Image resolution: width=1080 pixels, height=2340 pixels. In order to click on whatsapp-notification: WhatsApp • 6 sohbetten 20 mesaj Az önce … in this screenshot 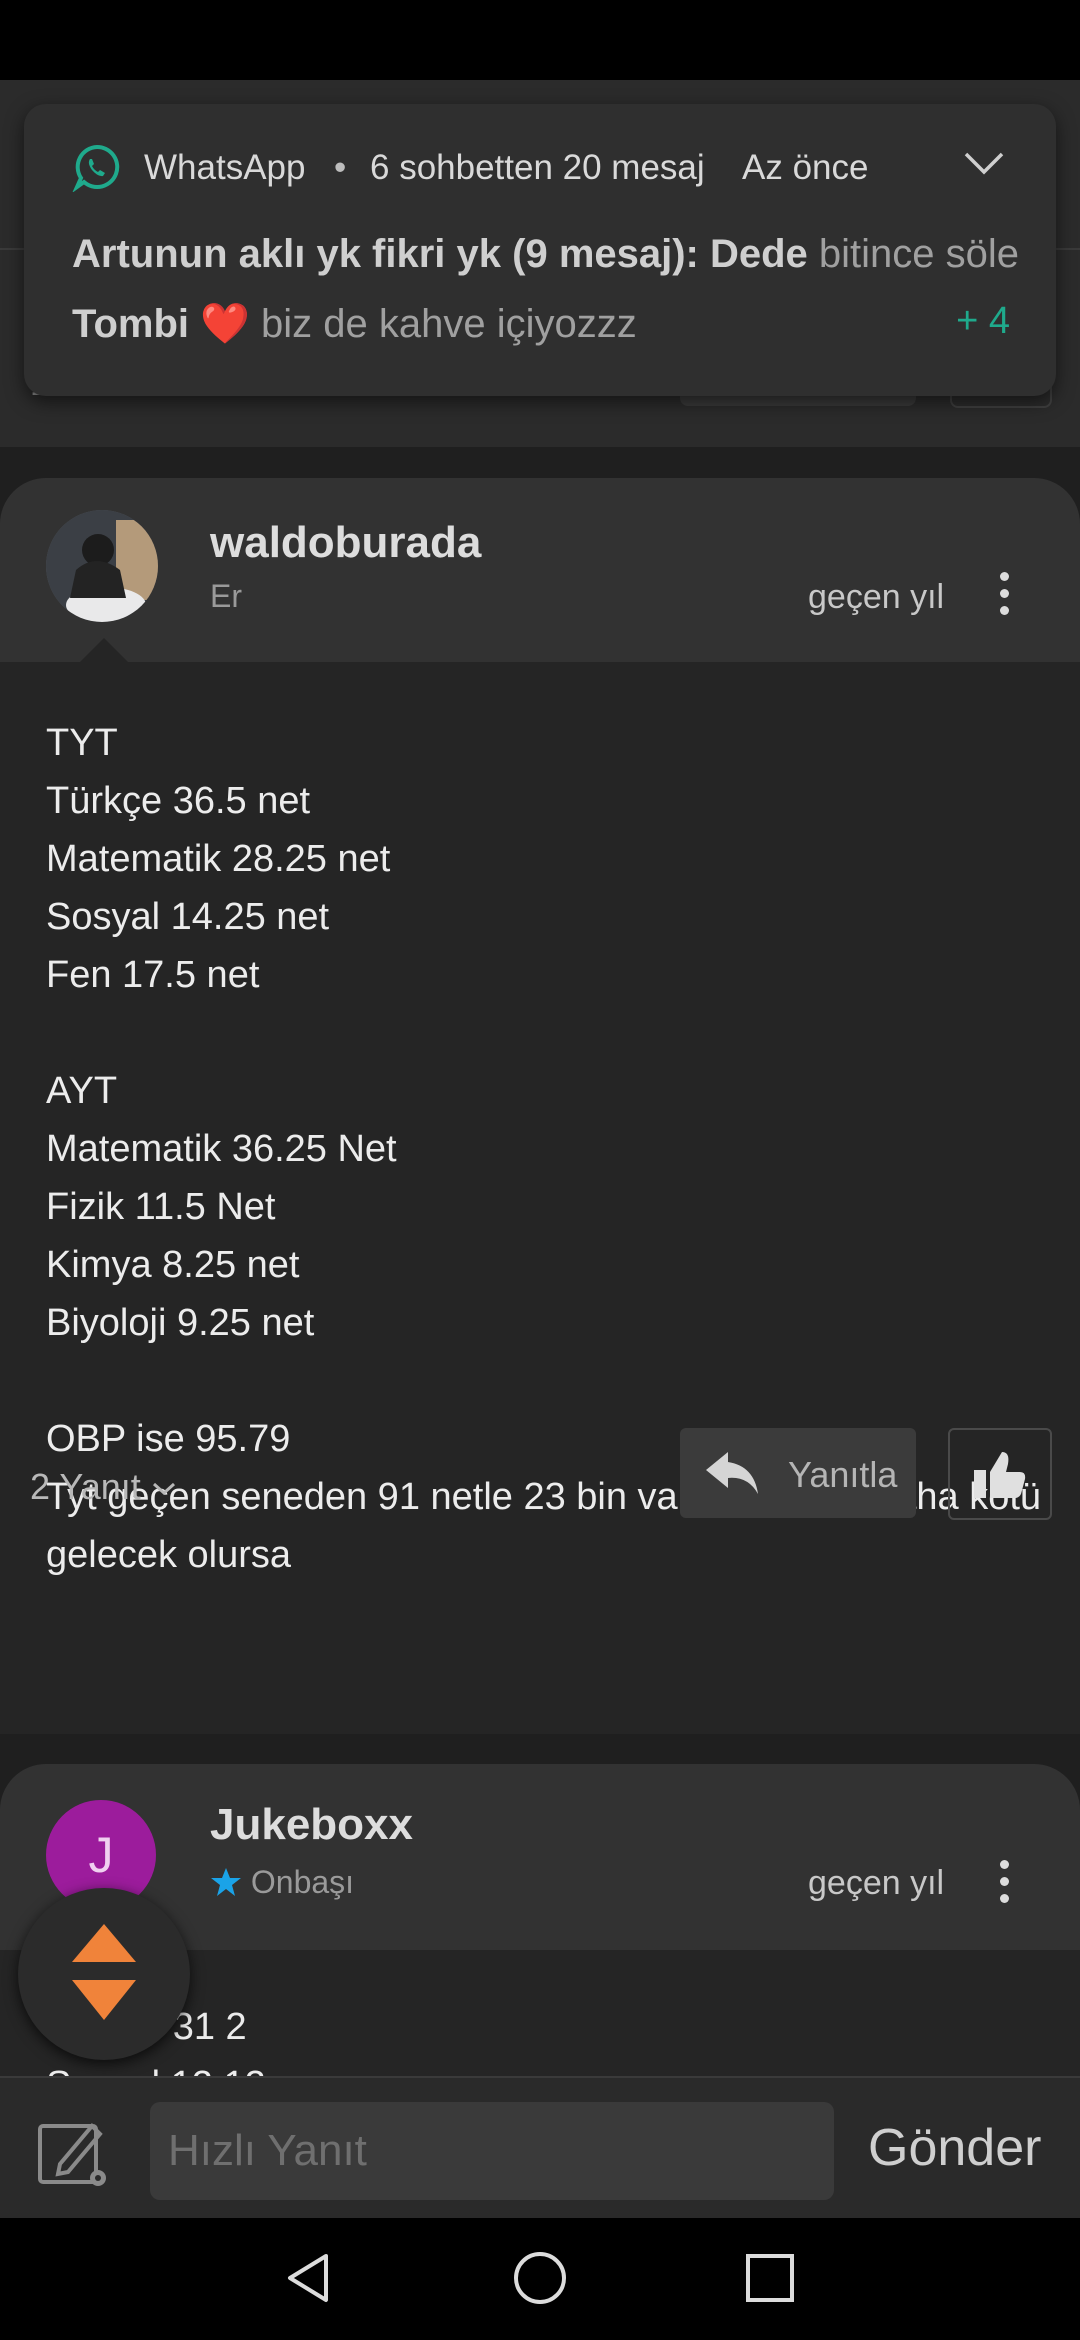, I will do `click(540, 250)`.